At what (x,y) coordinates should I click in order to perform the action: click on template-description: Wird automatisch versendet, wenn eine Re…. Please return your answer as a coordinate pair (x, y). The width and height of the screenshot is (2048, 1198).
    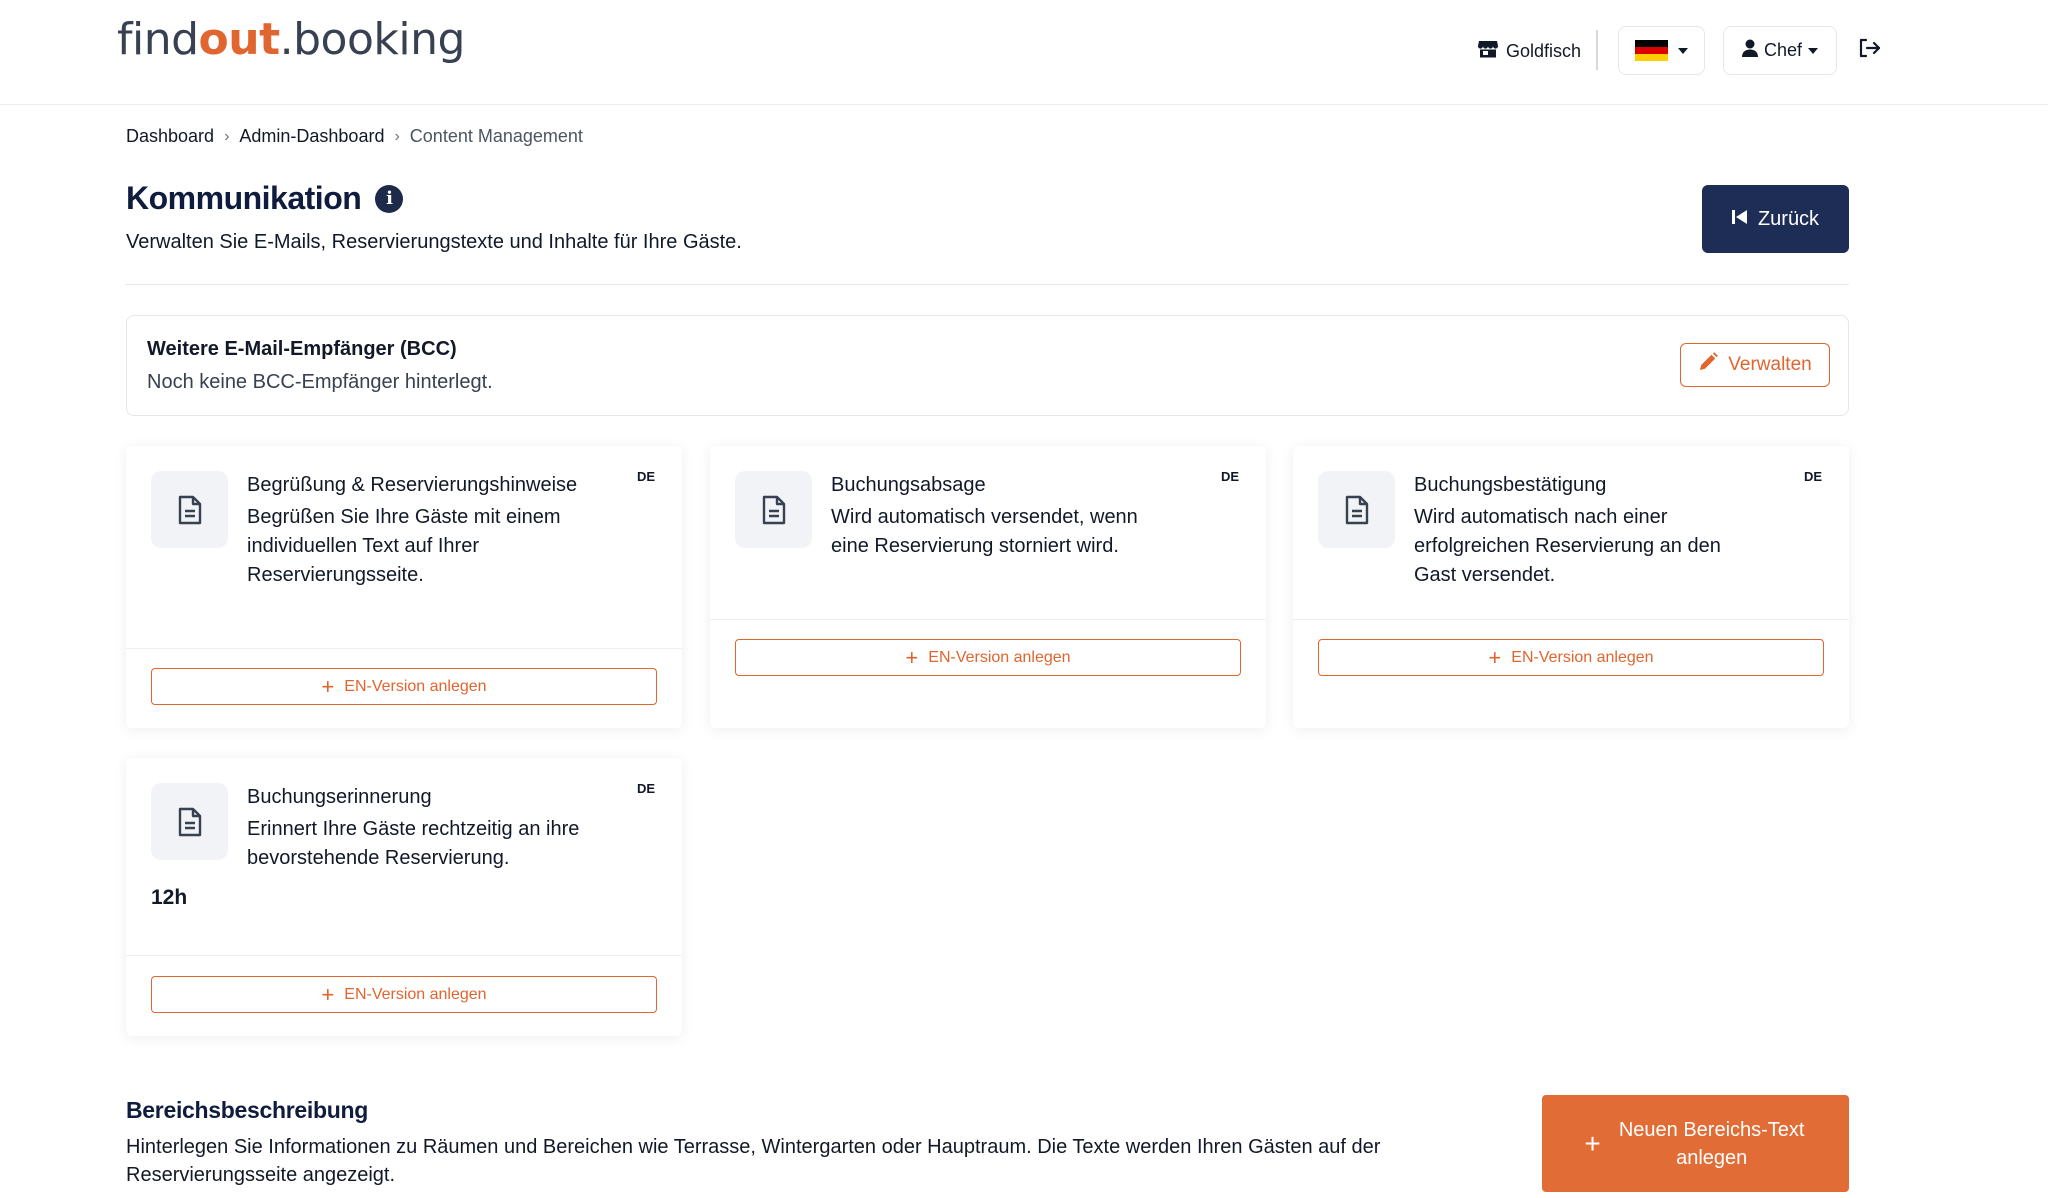
    Looking at the image, I should click on (984, 531).